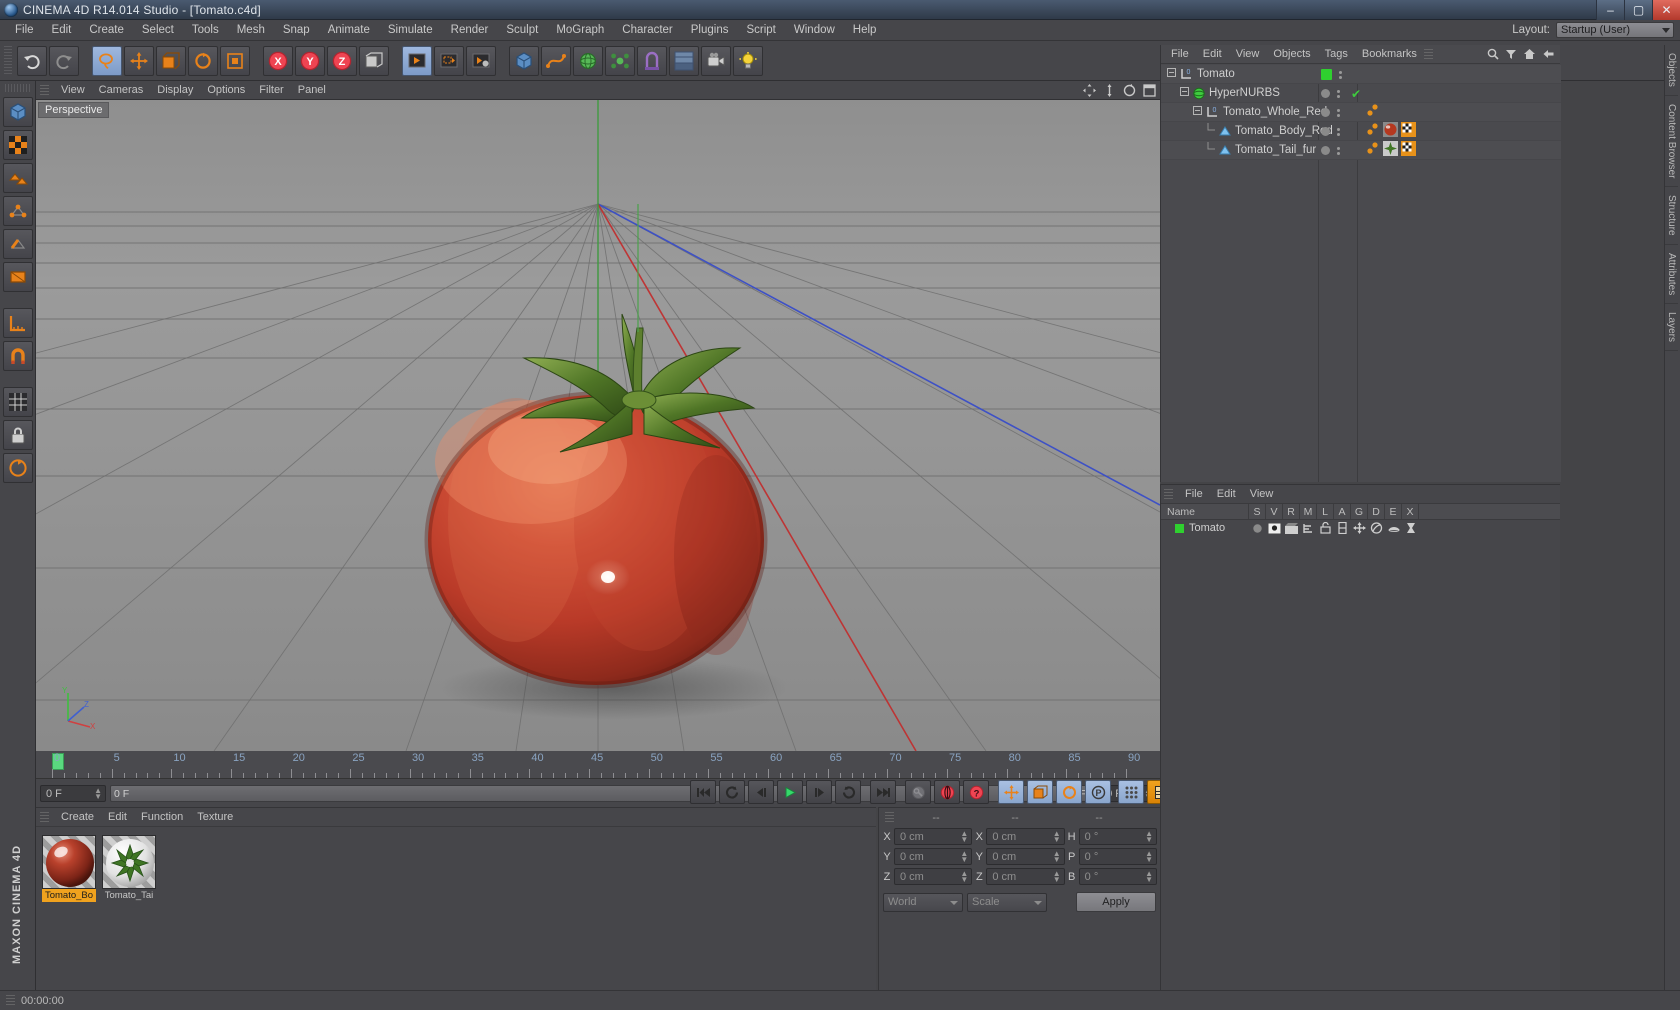 The width and height of the screenshot is (1680, 1010). What do you see at coordinates (1109, 90) in the screenshot?
I see `dolly-icon` at bounding box center [1109, 90].